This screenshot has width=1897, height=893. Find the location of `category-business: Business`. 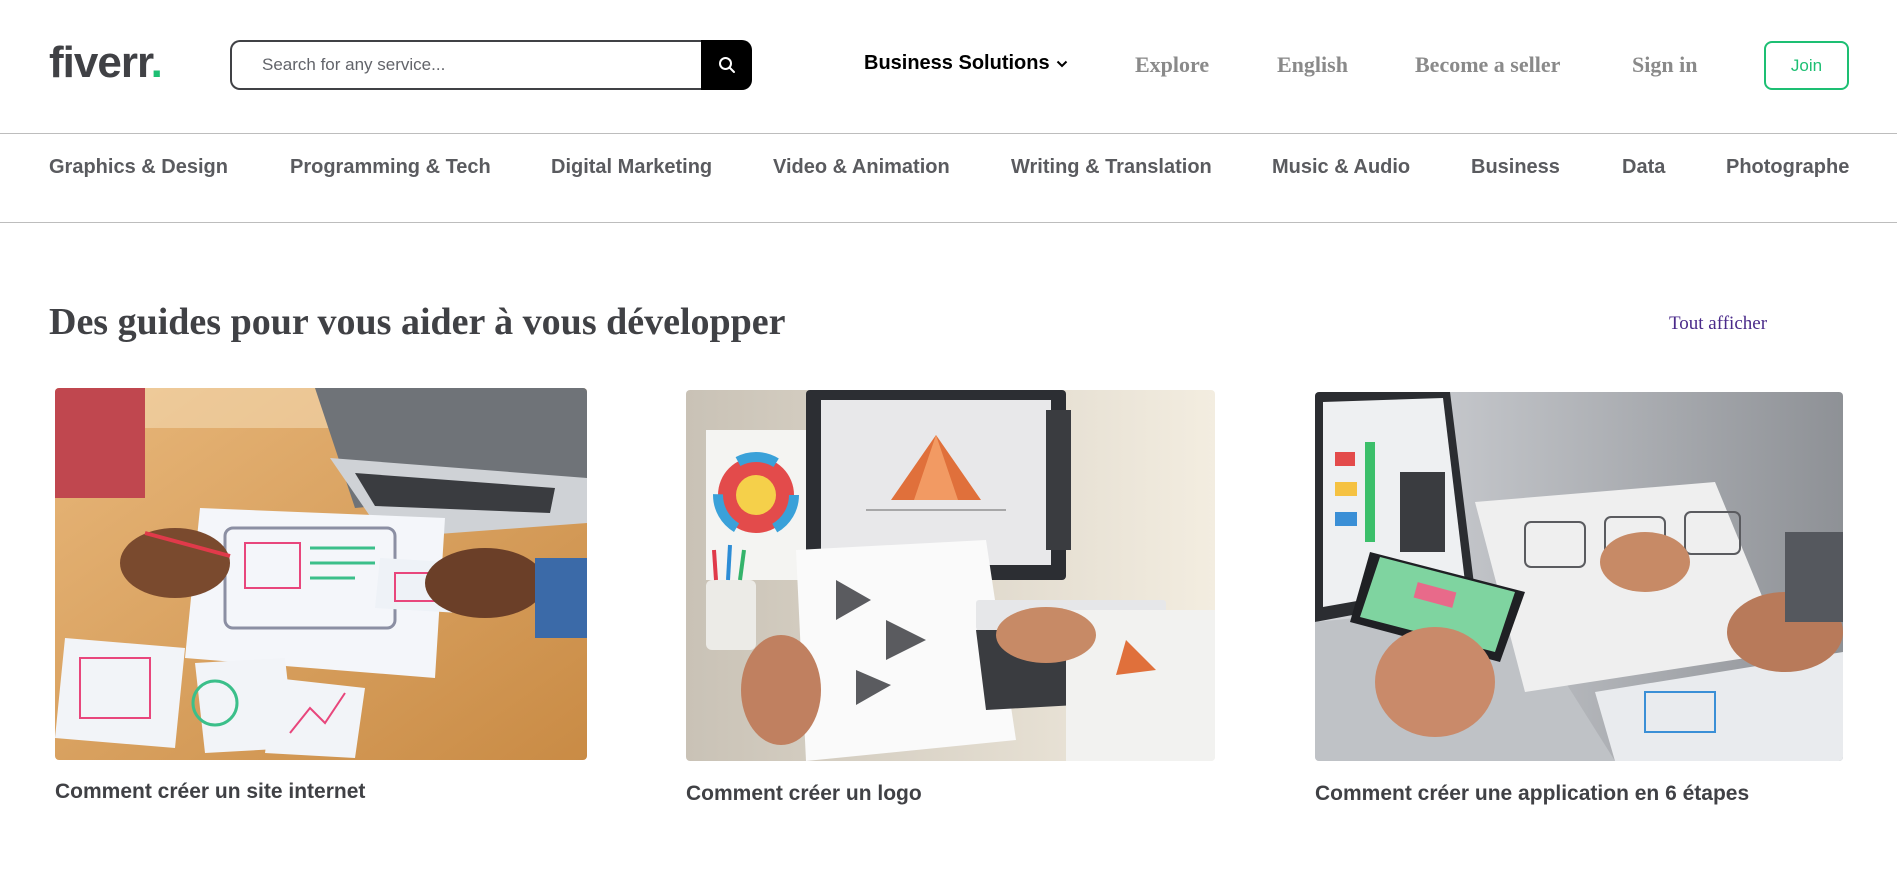

category-business: Business is located at coordinates (1515, 167).